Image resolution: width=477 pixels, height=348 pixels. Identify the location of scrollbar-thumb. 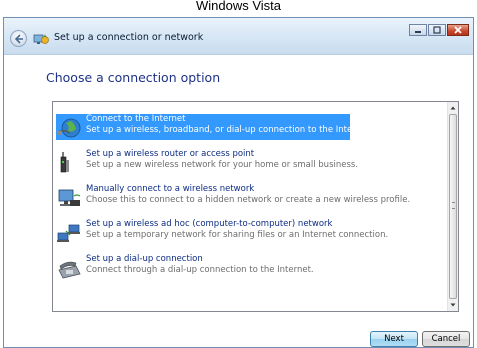
(453, 206).